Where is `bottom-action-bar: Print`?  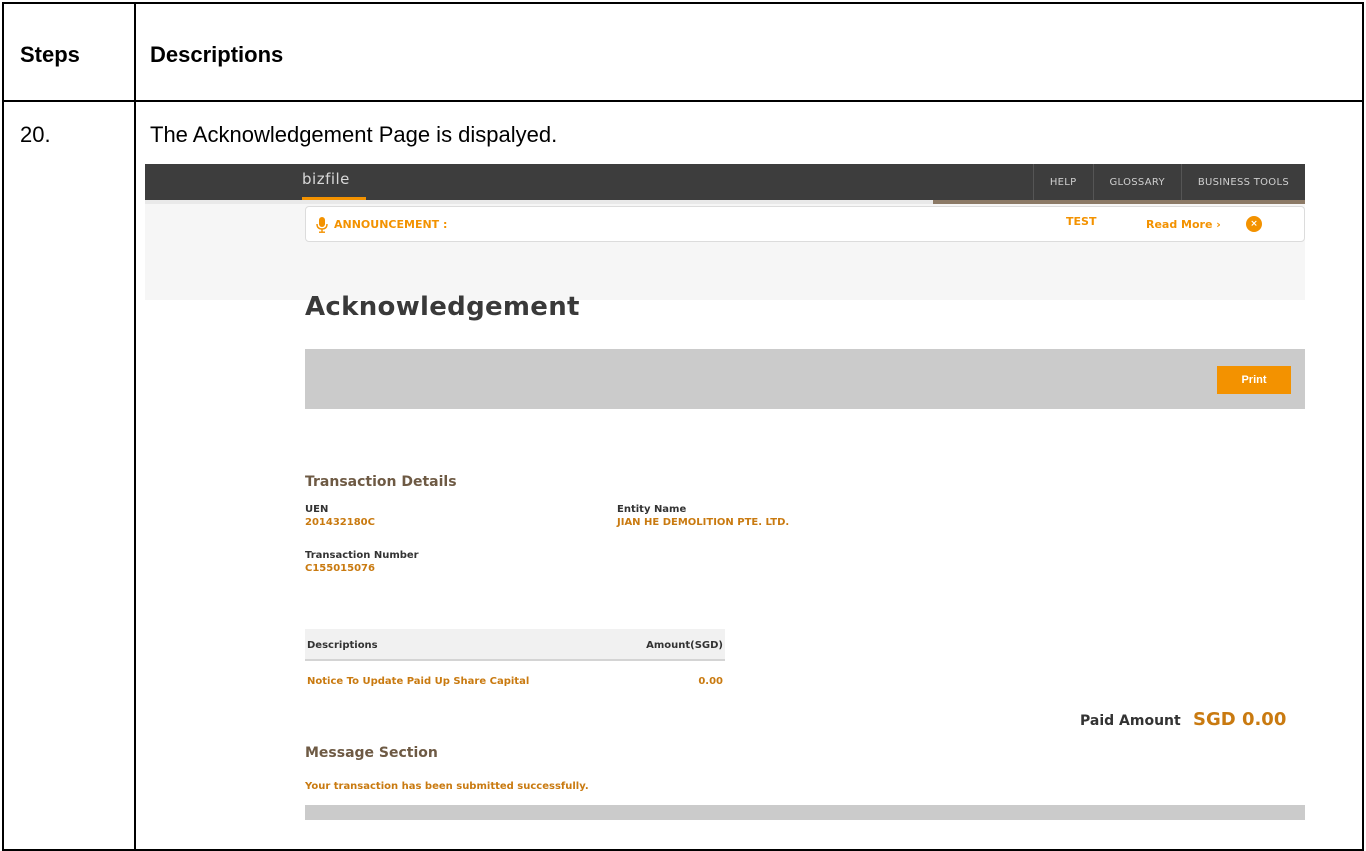 bottom-action-bar: Print is located at coordinates (805, 812).